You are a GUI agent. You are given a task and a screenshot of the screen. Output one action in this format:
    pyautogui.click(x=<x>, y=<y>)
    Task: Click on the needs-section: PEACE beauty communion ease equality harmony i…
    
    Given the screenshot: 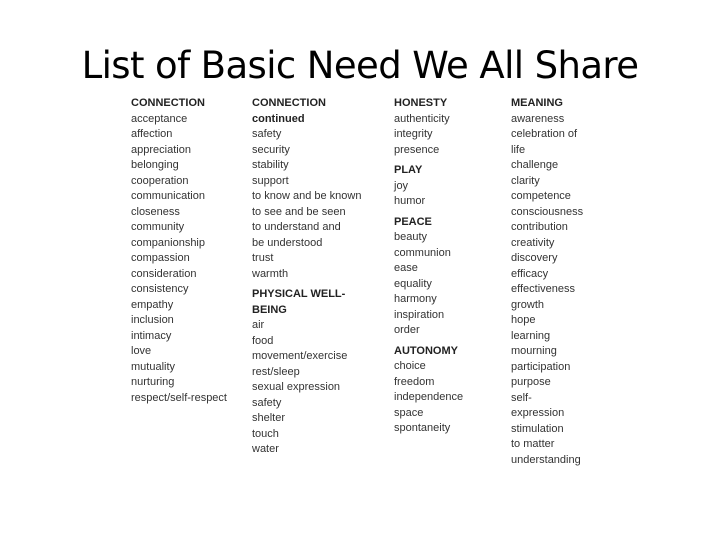 What is the action you would take?
    pyautogui.click(x=428, y=277)
    